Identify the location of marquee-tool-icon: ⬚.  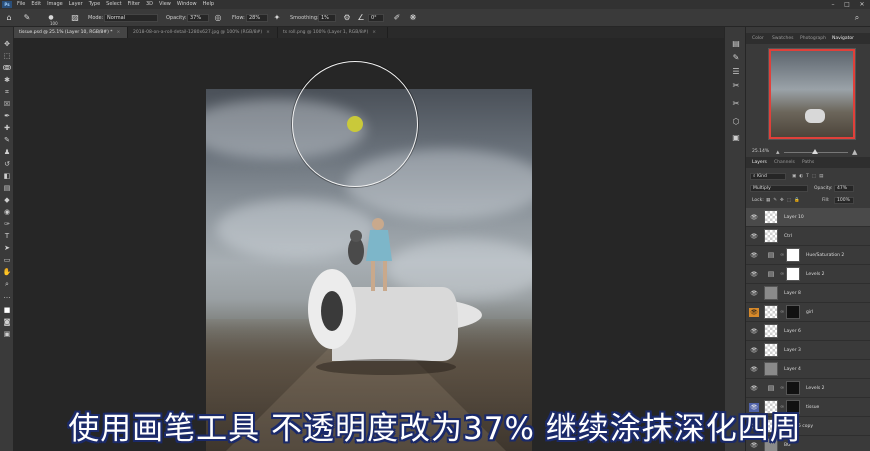
(7, 56).